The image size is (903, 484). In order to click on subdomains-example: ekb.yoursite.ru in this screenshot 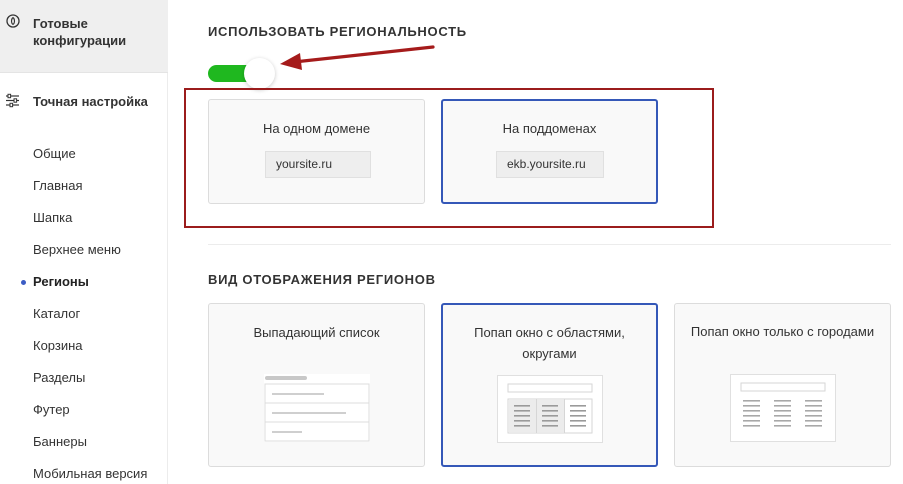, I will do `click(550, 164)`.